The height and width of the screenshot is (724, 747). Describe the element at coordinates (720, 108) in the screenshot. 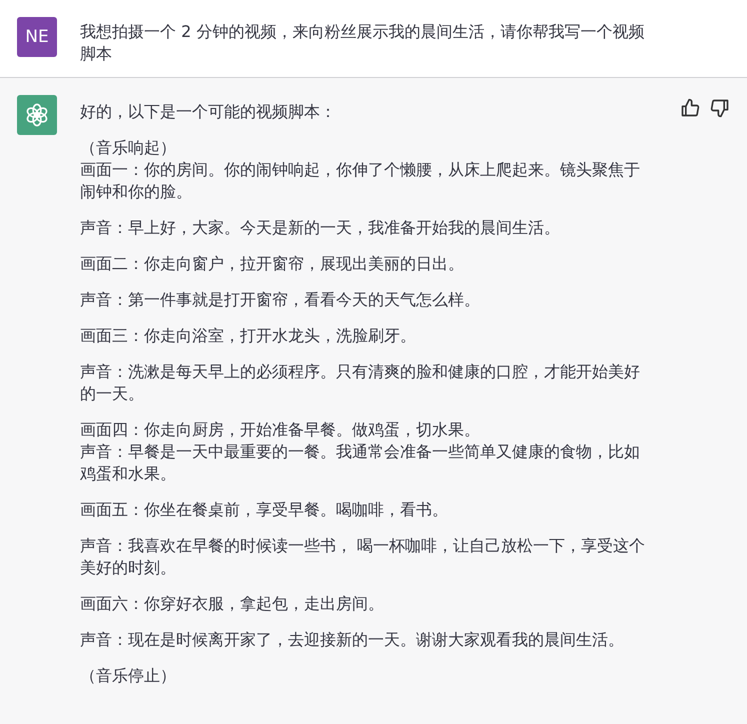

I see `thumbs-down-icon` at that location.